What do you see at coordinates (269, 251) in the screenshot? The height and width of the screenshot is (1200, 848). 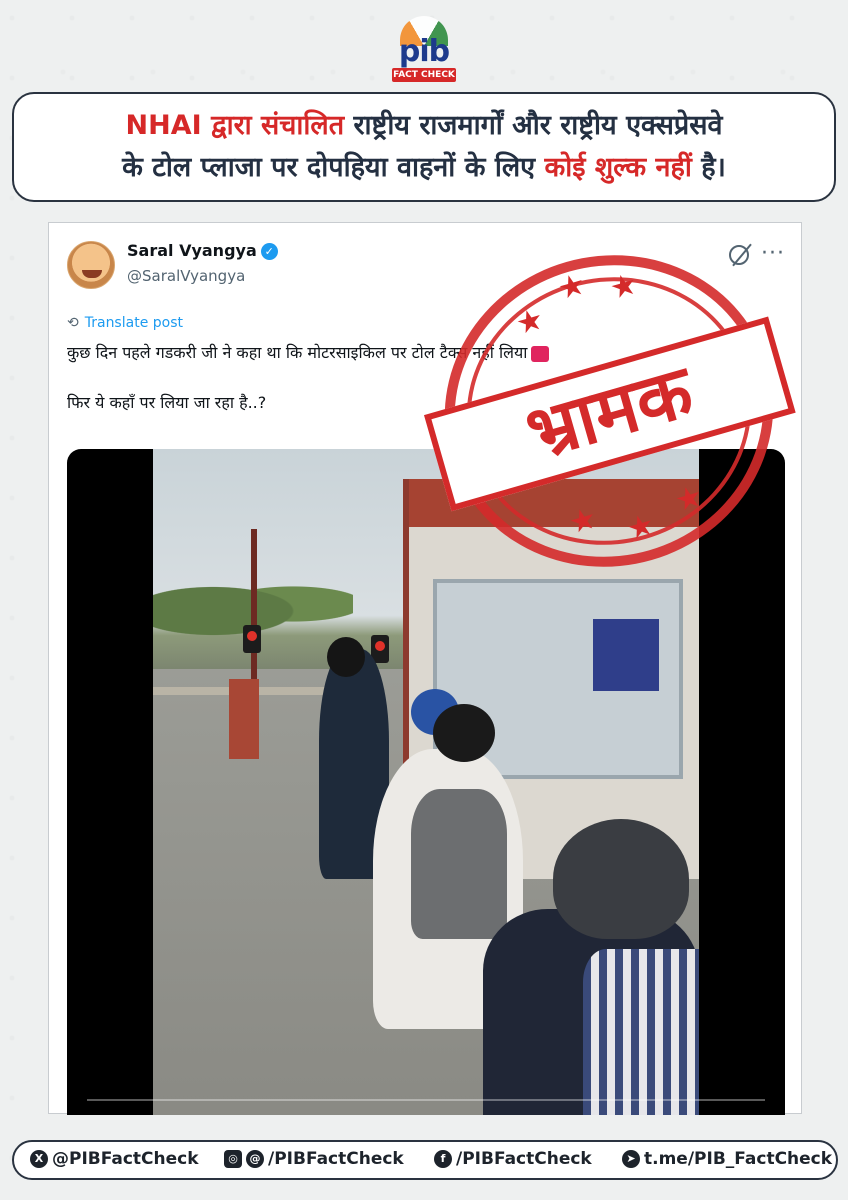 I see `verified-badge-icon: ✓` at bounding box center [269, 251].